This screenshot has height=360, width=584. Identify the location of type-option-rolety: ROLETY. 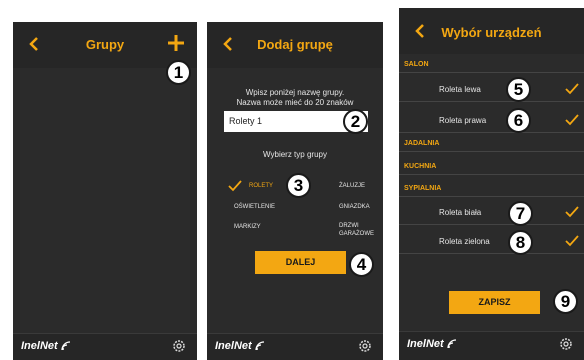
(261, 186).